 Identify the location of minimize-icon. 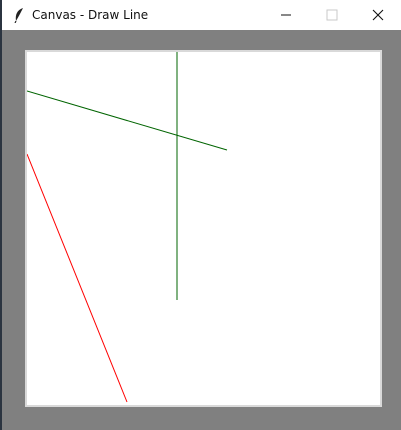
(286, 15).